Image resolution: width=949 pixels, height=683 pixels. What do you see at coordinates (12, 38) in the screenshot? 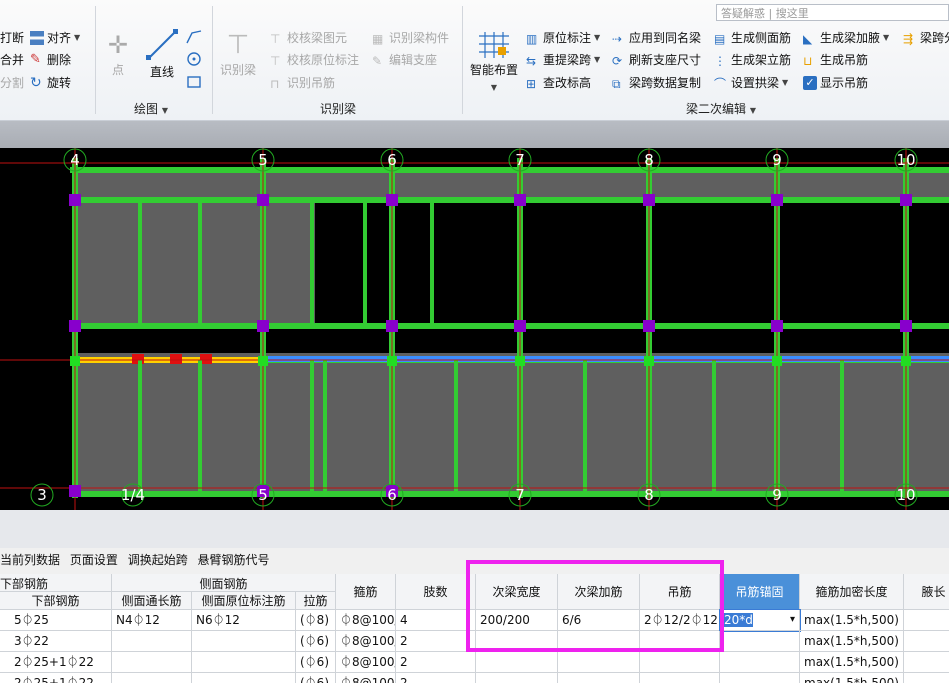
I see `break-button: 打断` at bounding box center [12, 38].